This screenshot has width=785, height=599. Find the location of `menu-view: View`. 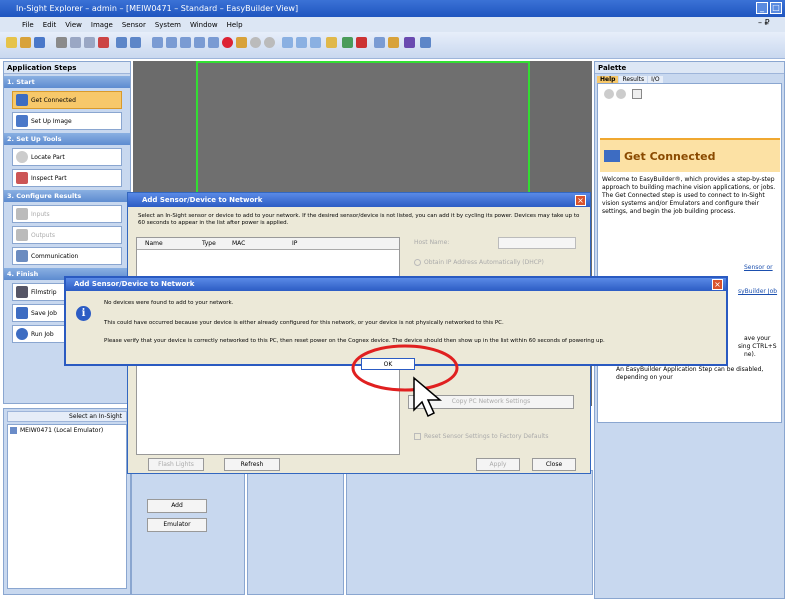

menu-view: View is located at coordinates (73, 25).